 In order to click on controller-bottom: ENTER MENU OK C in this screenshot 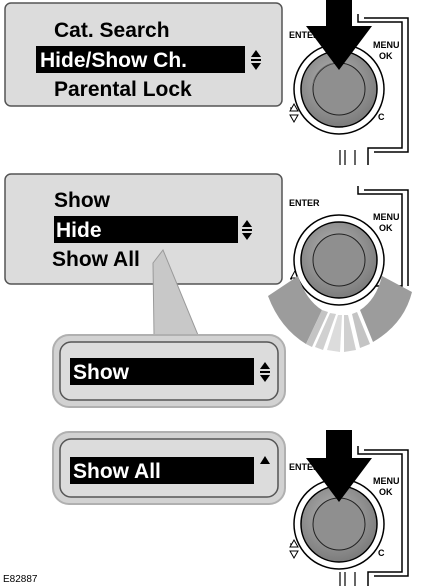, I will do `click(349, 508)`.